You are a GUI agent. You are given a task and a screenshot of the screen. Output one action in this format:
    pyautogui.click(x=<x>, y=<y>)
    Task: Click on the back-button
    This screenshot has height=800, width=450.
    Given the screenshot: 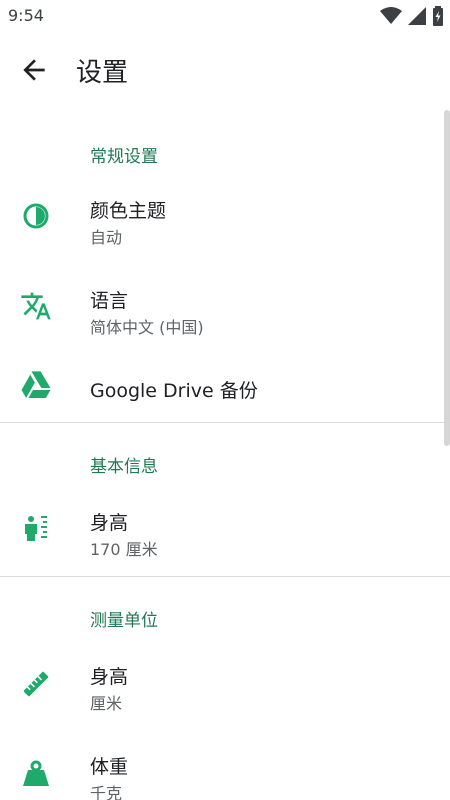 What is the action you would take?
    pyautogui.click(x=34, y=70)
    